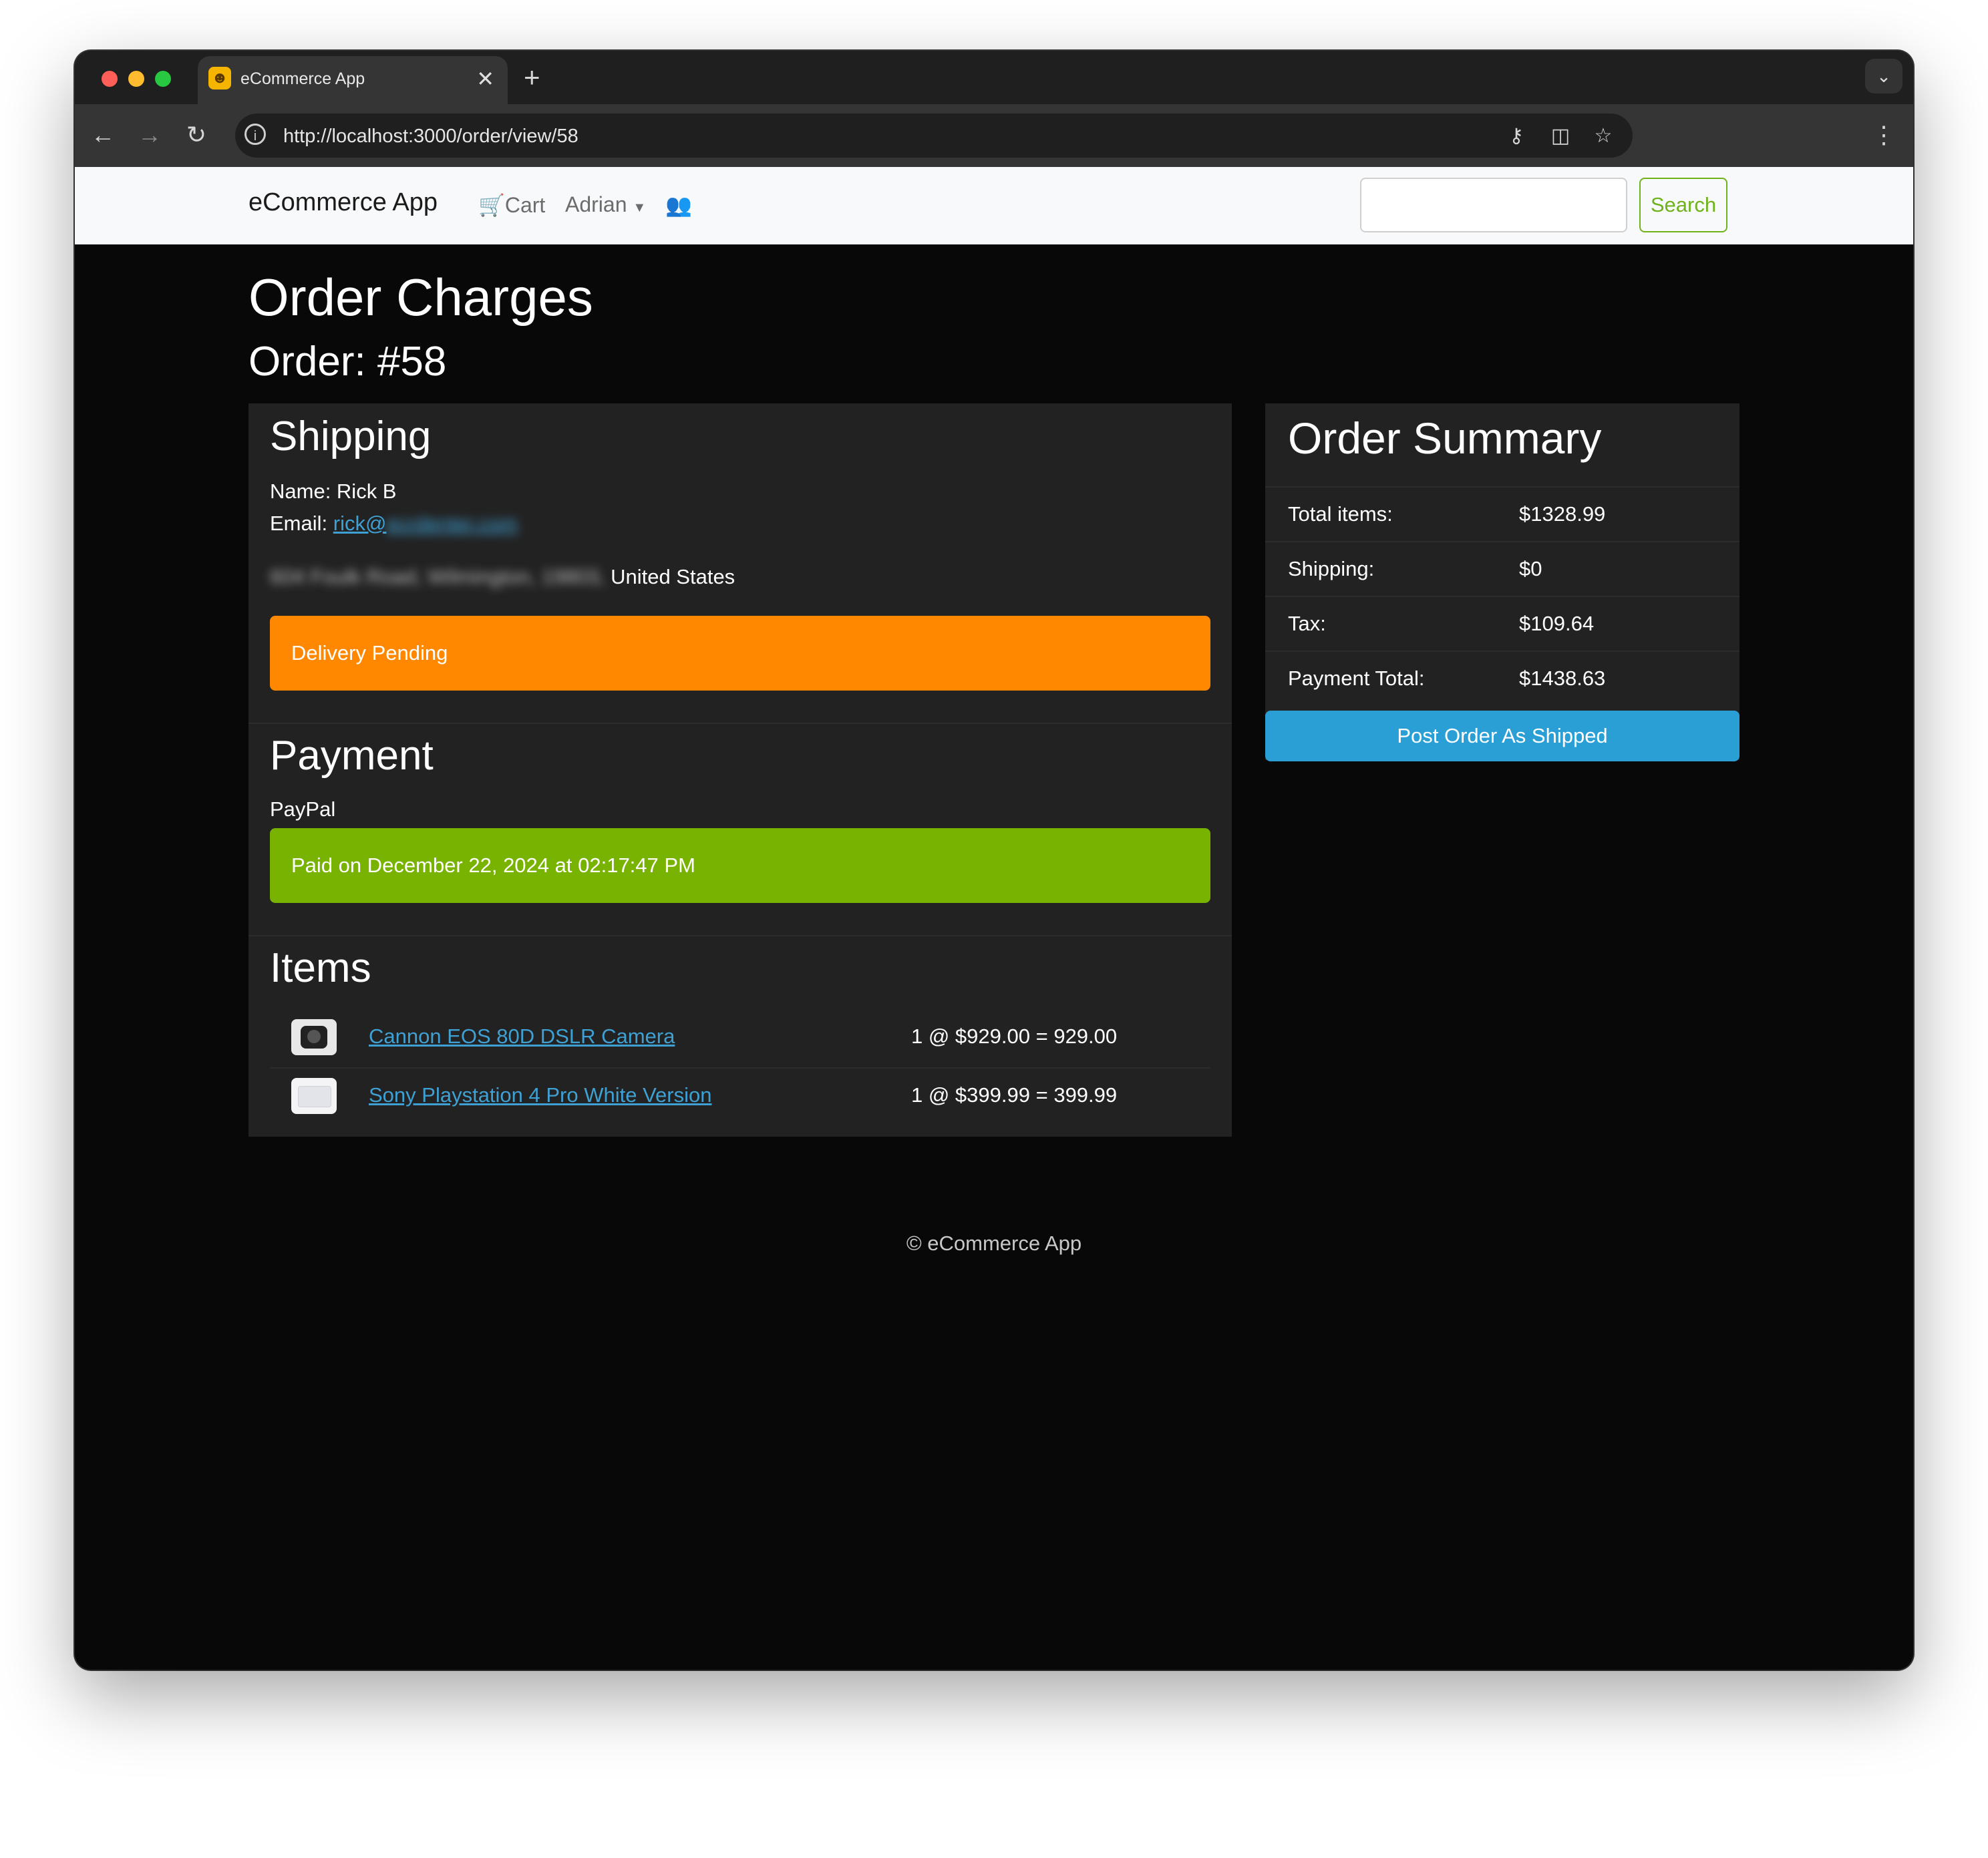  Describe the element at coordinates (1516, 136) in the screenshot. I see `password-key-icon: ⚷` at that location.